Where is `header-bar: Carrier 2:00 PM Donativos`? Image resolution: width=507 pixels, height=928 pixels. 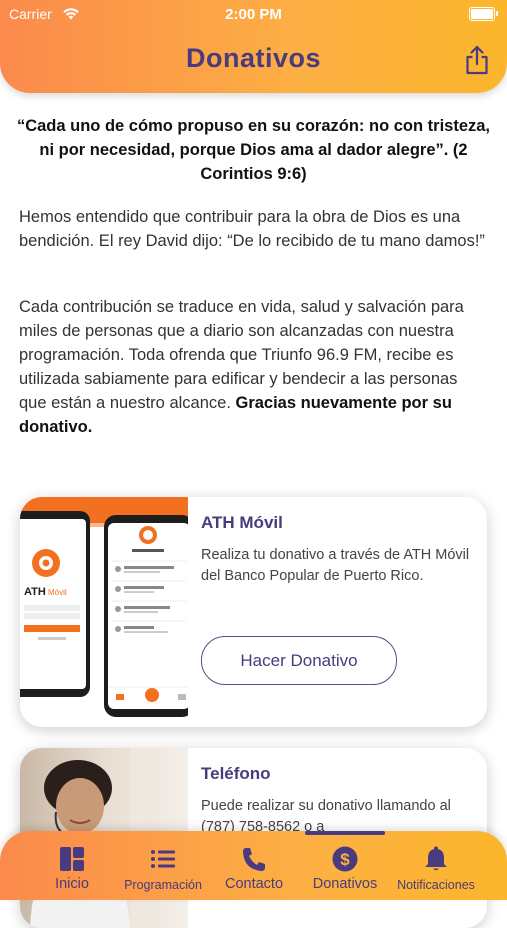 header-bar: Carrier 2:00 PM Donativos is located at coordinates (253, 46).